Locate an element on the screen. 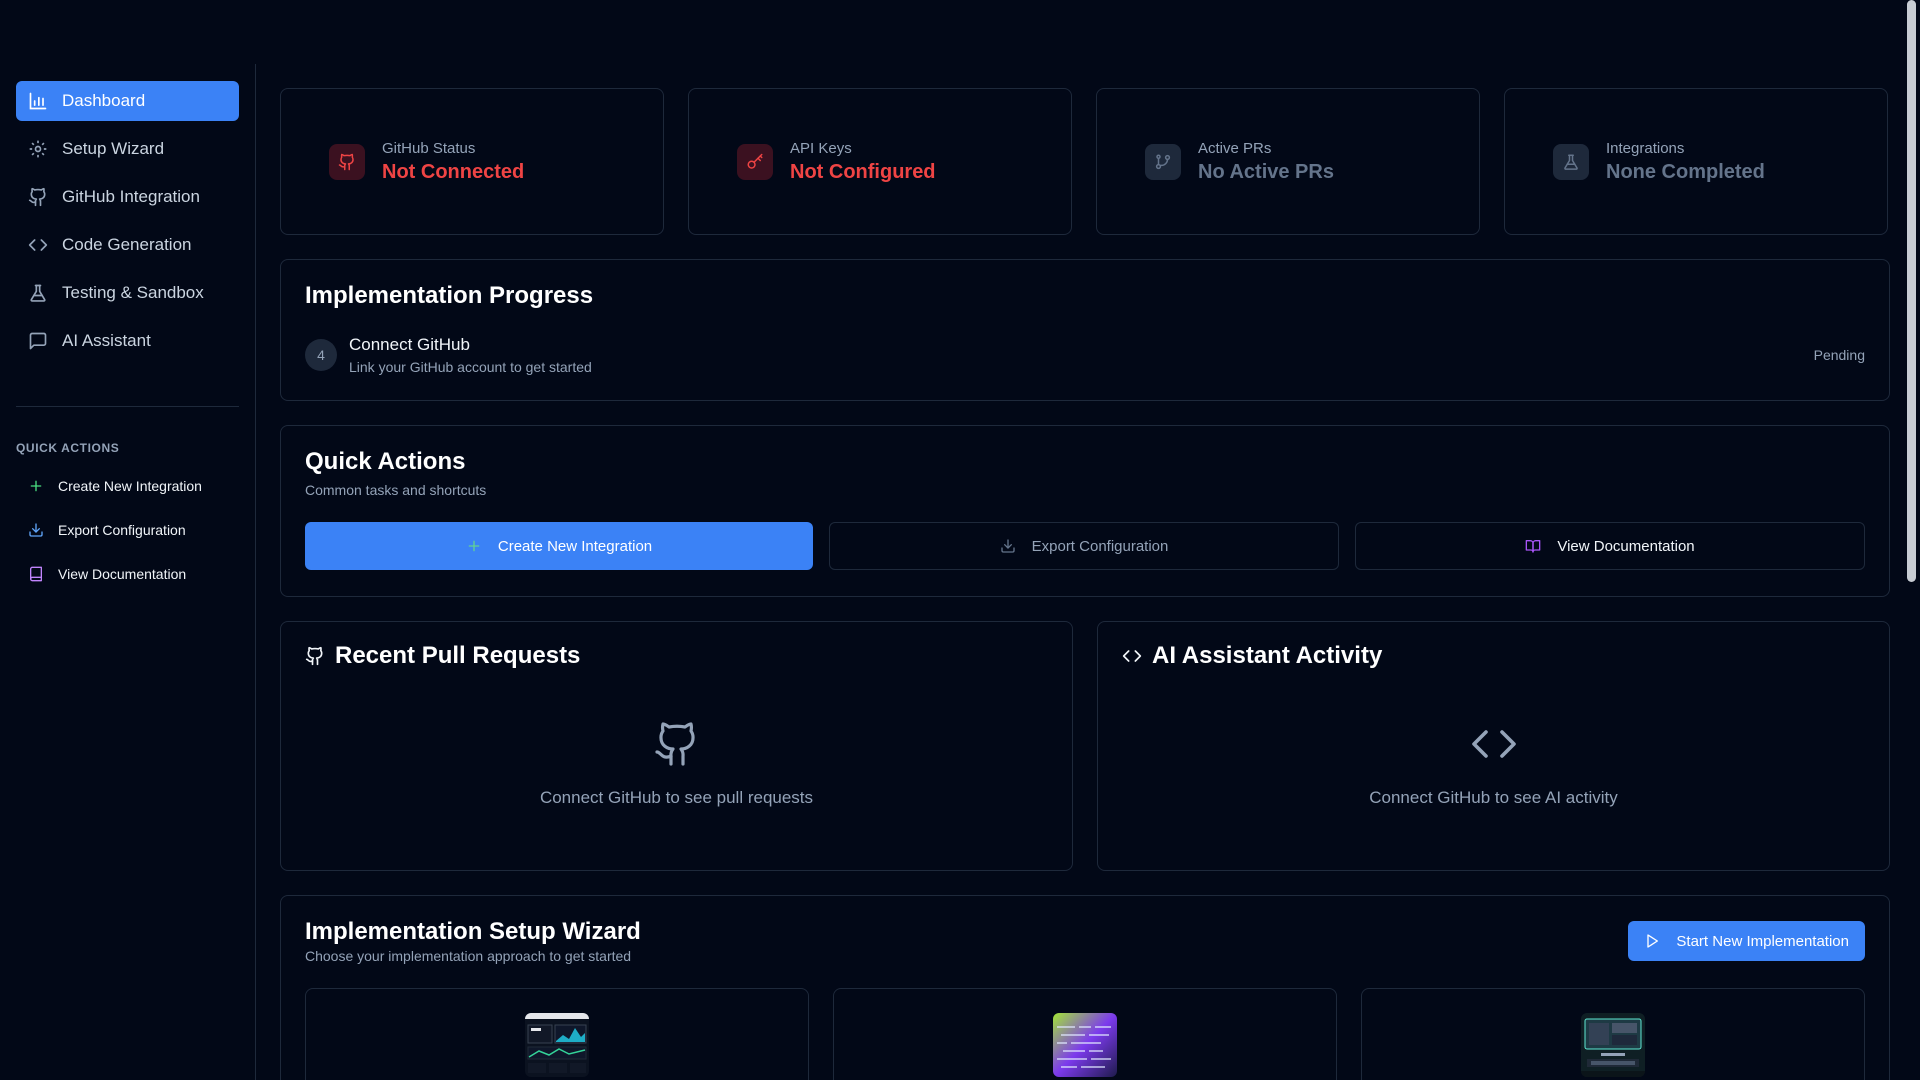 Image resolution: width=1920 pixels, height=1080 pixels. step-status: Pending is located at coordinates (1839, 355).